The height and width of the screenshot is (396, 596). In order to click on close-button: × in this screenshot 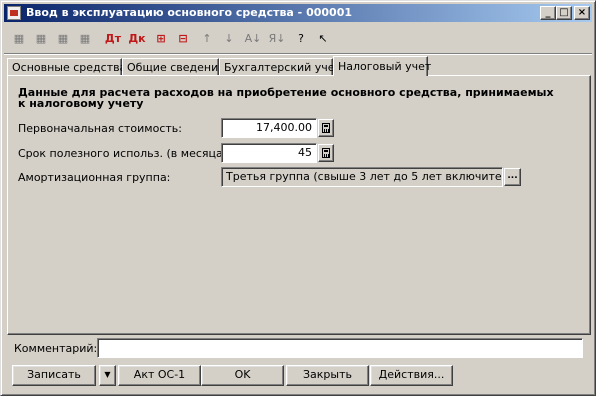, I will do `click(582, 13)`.